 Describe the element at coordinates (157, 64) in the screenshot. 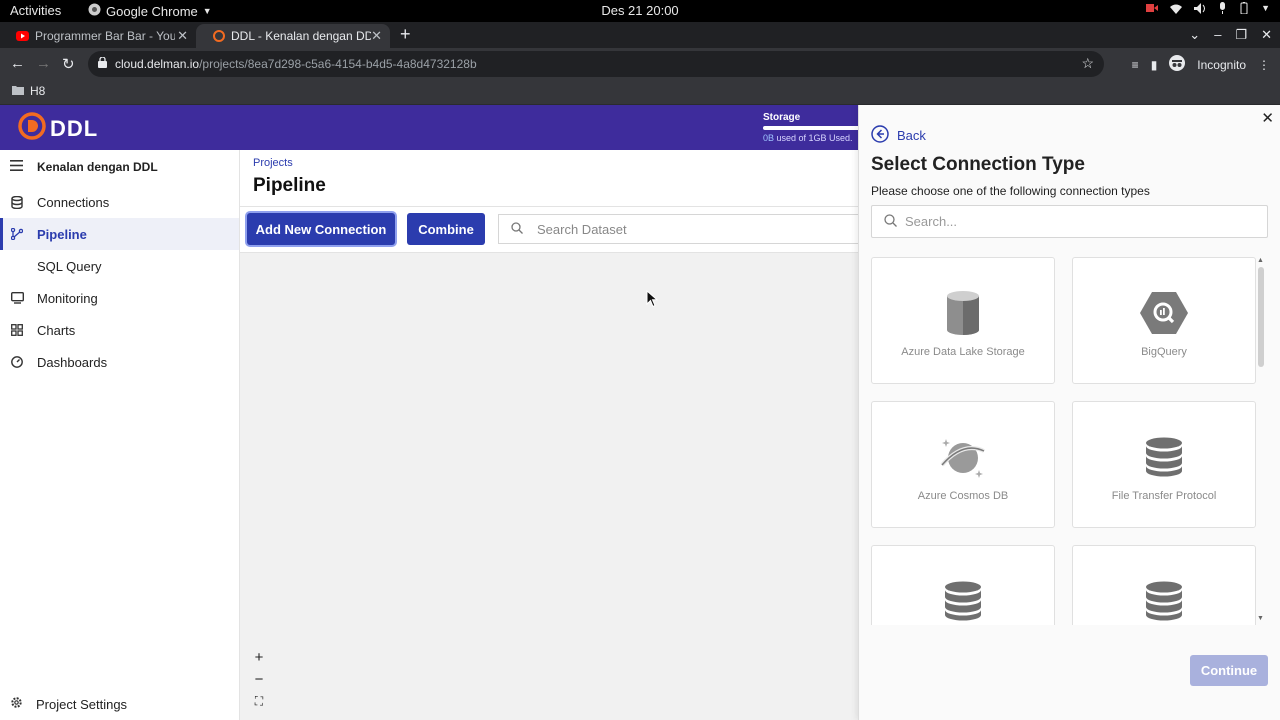

I see `url-host: cloud.delman.io` at that location.